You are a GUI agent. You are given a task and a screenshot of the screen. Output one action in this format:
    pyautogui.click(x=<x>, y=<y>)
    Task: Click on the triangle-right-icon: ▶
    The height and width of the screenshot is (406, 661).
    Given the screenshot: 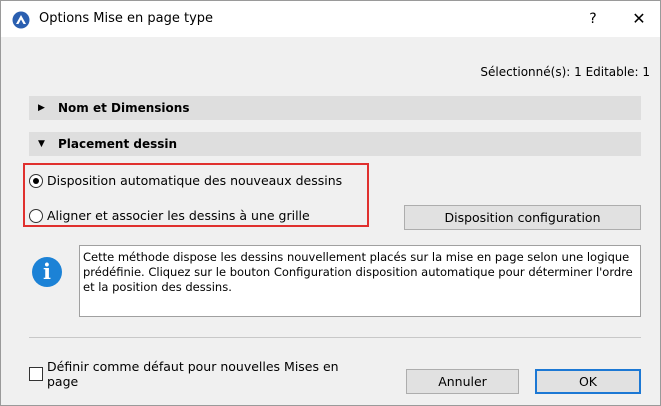 What is the action you would take?
    pyautogui.click(x=41, y=108)
    